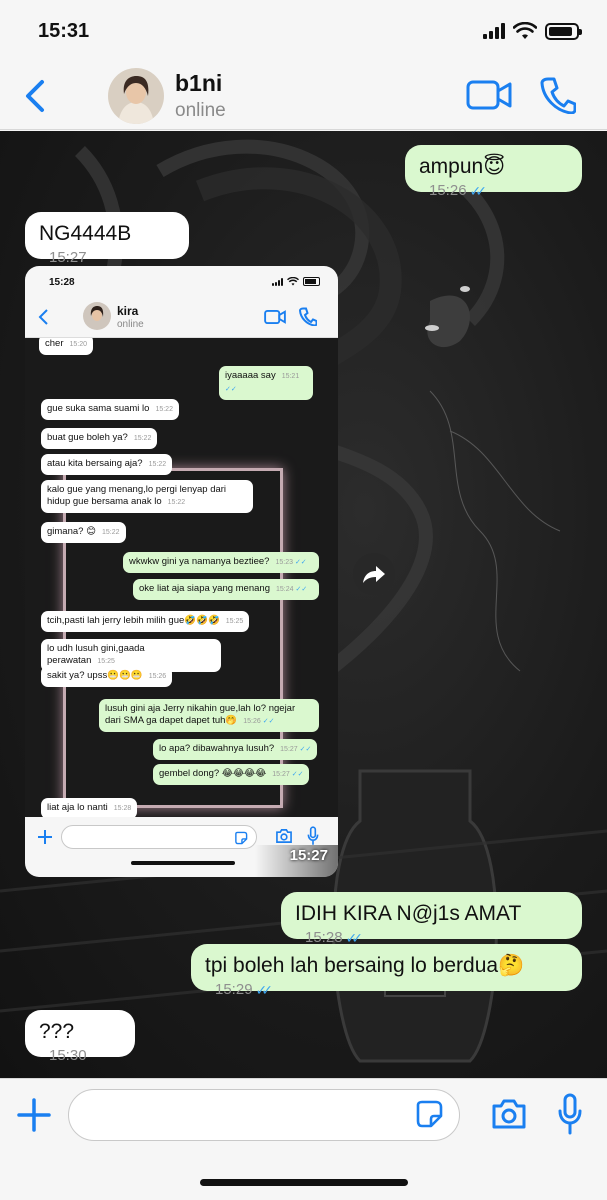 The width and height of the screenshot is (607, 1200). I want to click on screenshot-message-out: lo apa? dibawahnya lusuh? 15:27 ✓✓, so click(235, 749).